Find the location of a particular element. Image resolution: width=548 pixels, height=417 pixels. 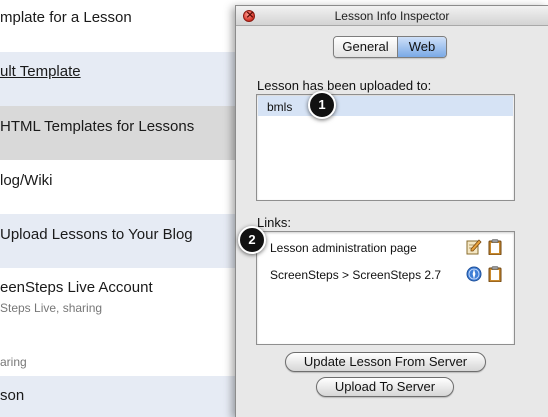

link-row: Lesson administration page is located at coordinates (385, 245).